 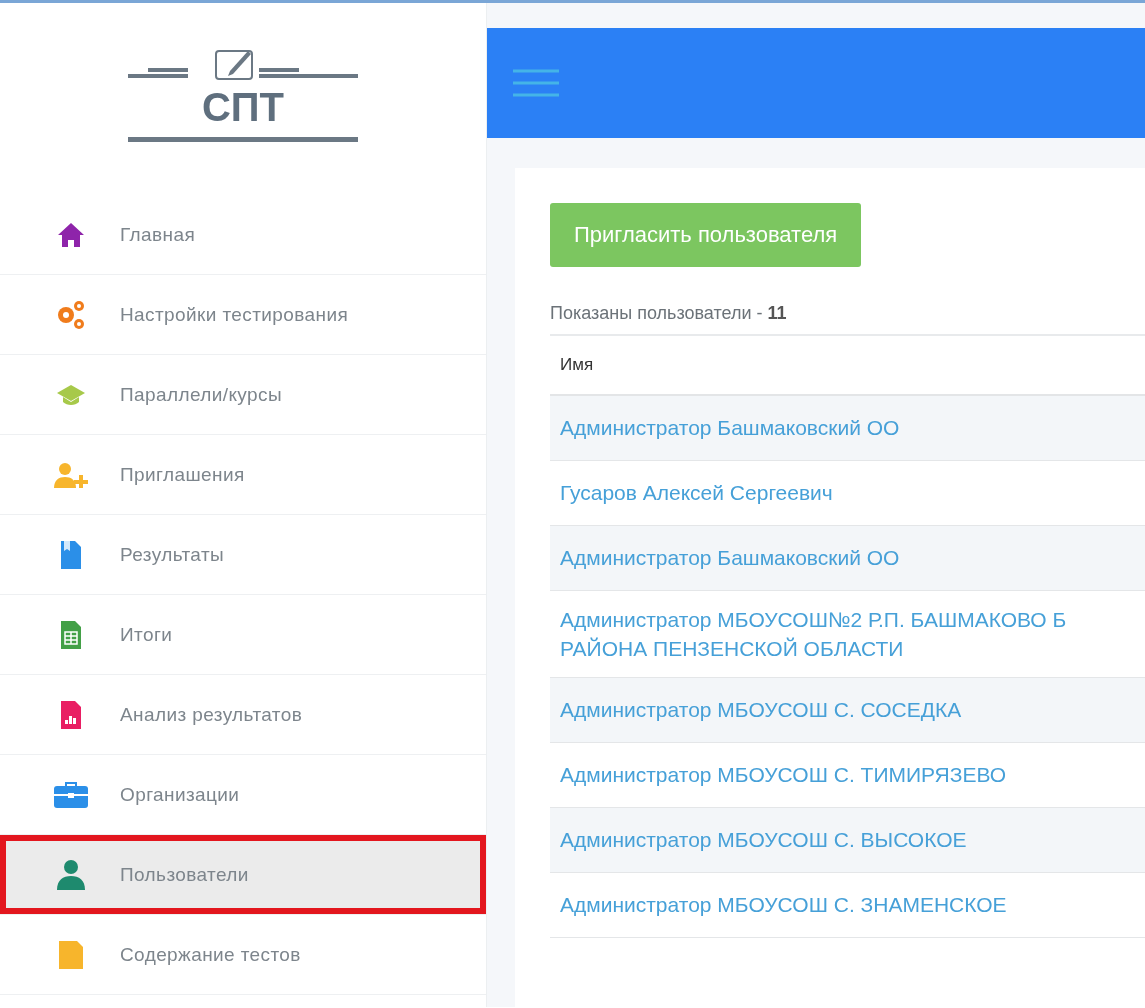 What do you see at coordinates (243, 634) in the screenshot?
I see `sidebar-item: Итоги` at bounding box center [243, 634].